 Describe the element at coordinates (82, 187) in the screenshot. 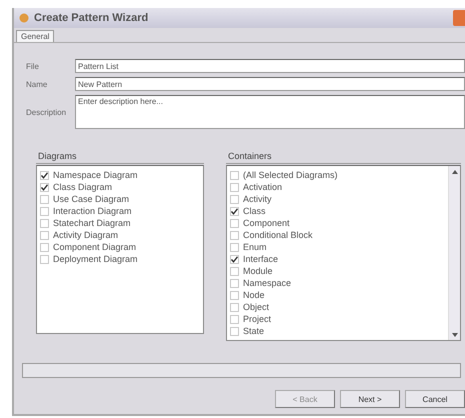

I see `checkbox-label: Class Diagram` at that location.